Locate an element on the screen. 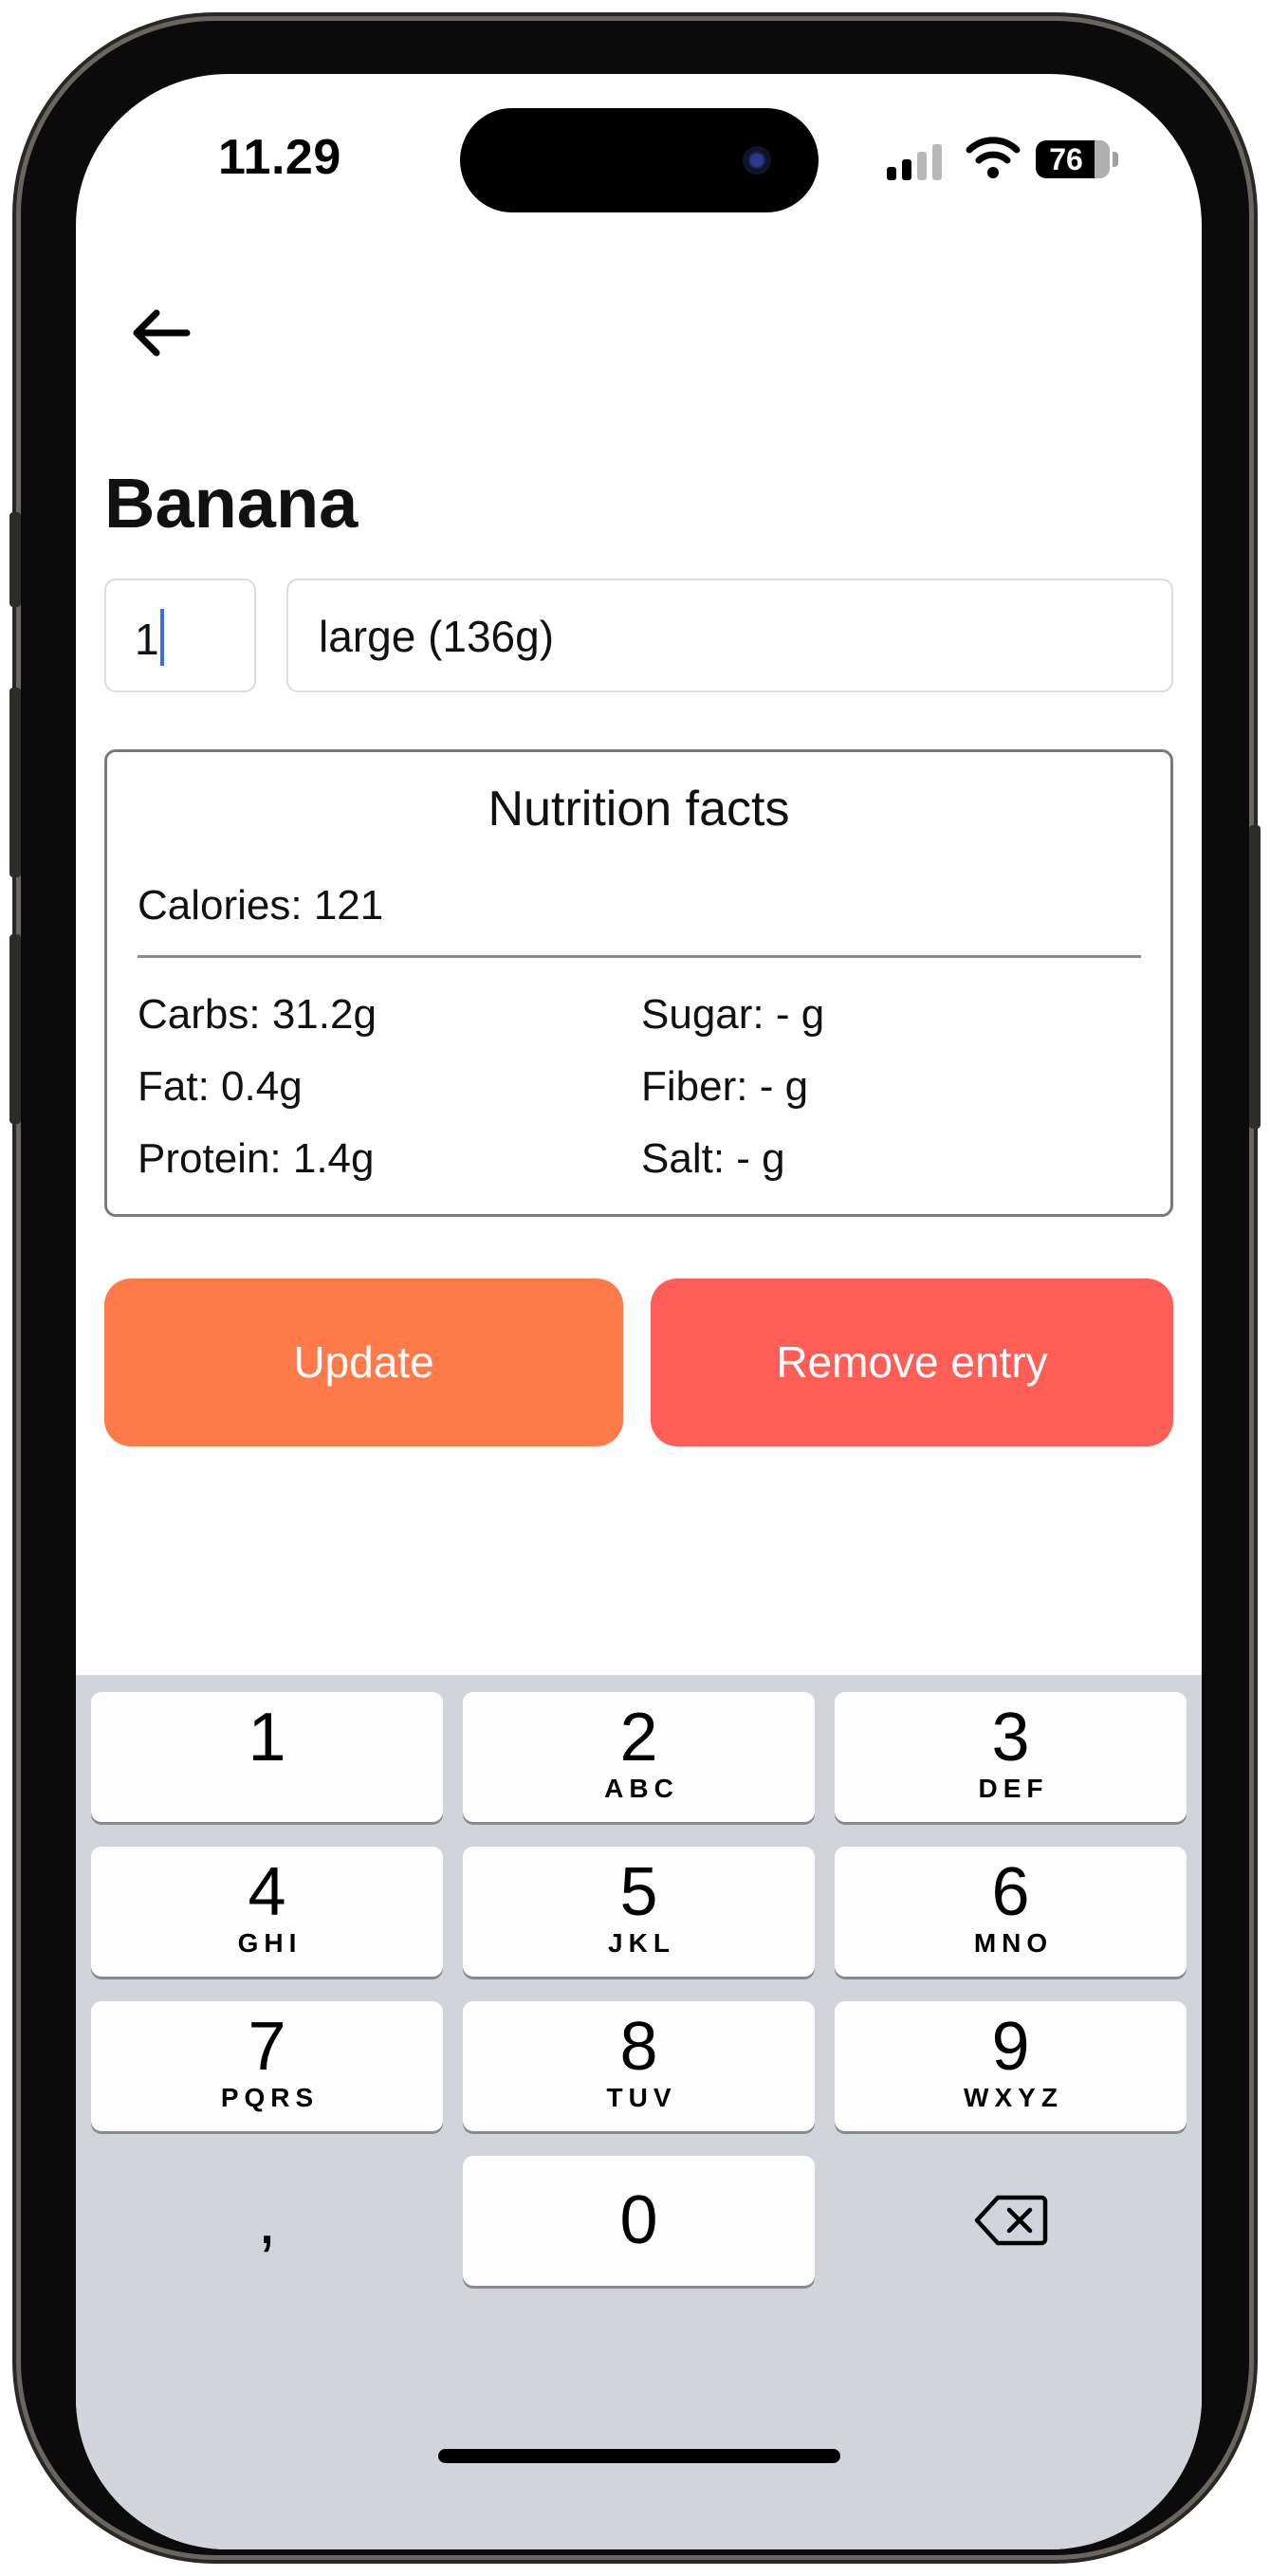 The width and height of the screenshot is (1270, 2576). key-digit: 9 is located at coordinates (1010, 2047).